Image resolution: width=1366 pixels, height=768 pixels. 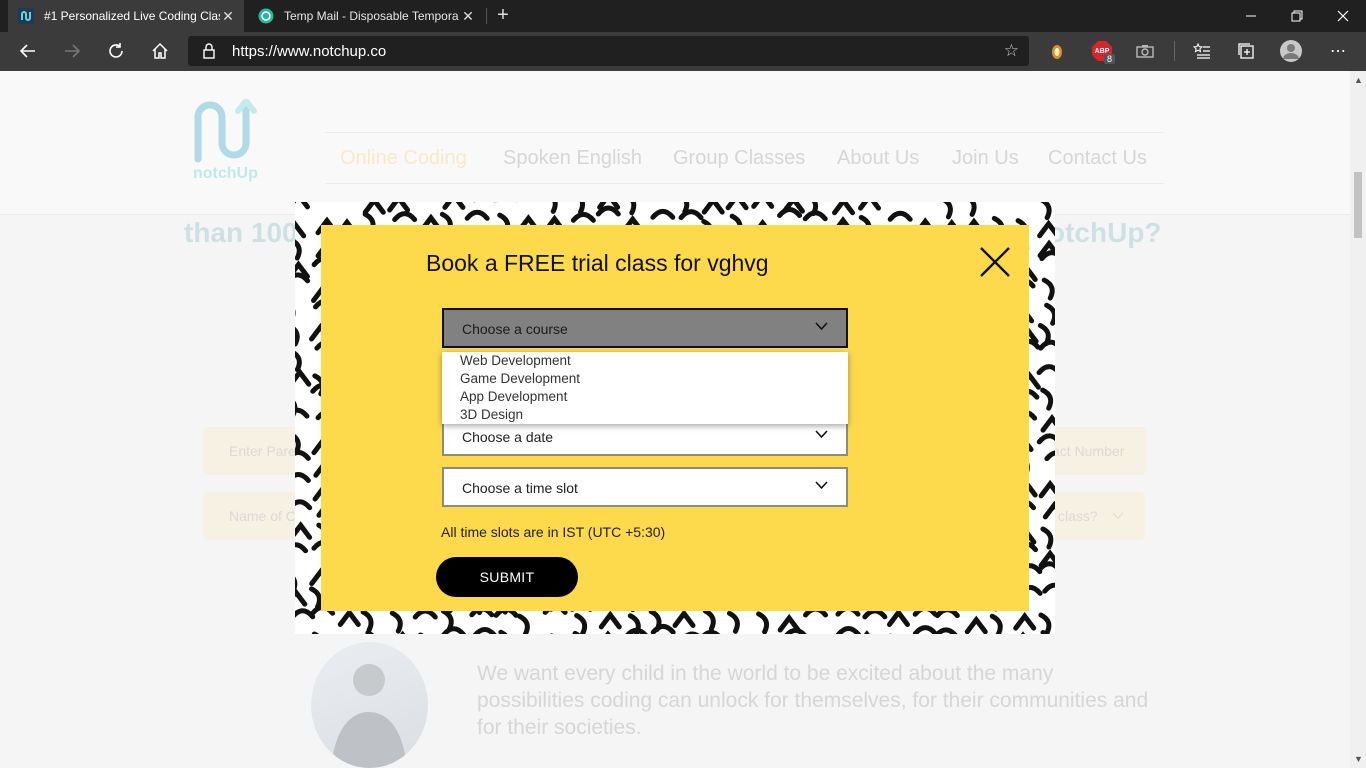 What do you see at coordinates (520, 379) in the screenshot?
I see `course-option-game-development: Game Development` at bounding box center [520, 379].